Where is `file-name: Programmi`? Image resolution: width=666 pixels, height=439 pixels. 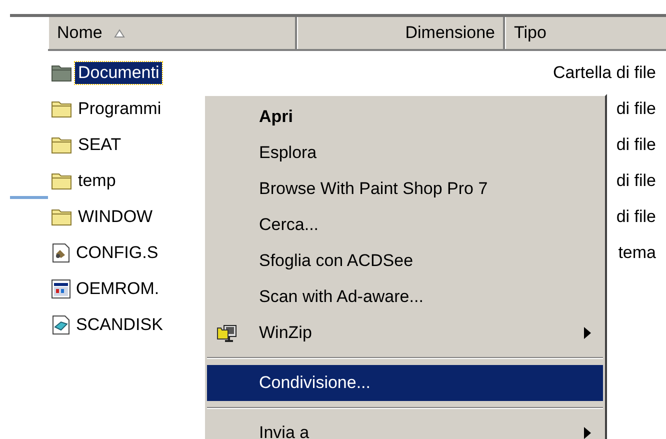 file-name: Programmi is located at coordinates (119, 109).